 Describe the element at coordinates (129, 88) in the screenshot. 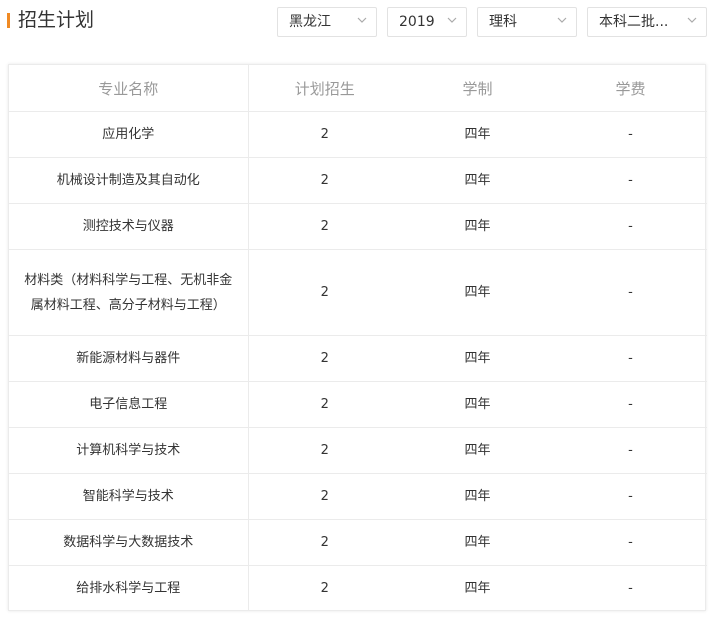

I see `column-header-major: 专业名称` at that location.